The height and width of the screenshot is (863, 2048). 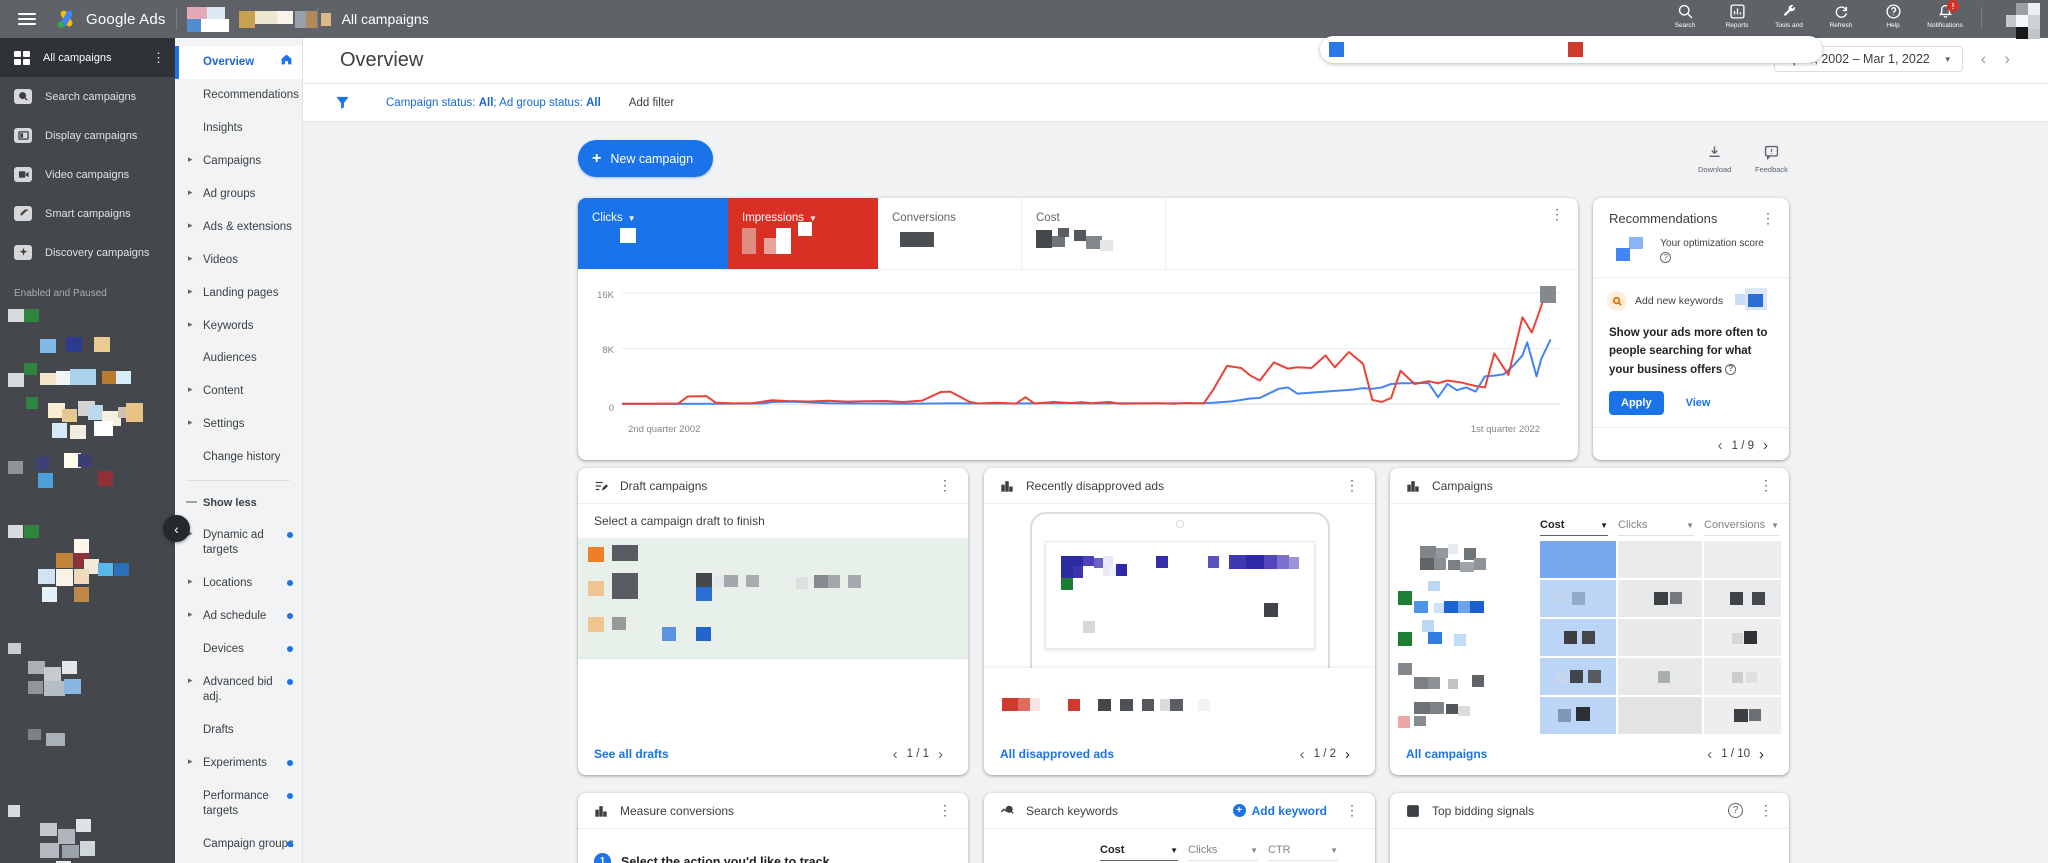 What do you see at coordinates (1768, 218) in the screenshot?
I see `recommendations-menu: ⋮` at bounding box center [1768, 218].